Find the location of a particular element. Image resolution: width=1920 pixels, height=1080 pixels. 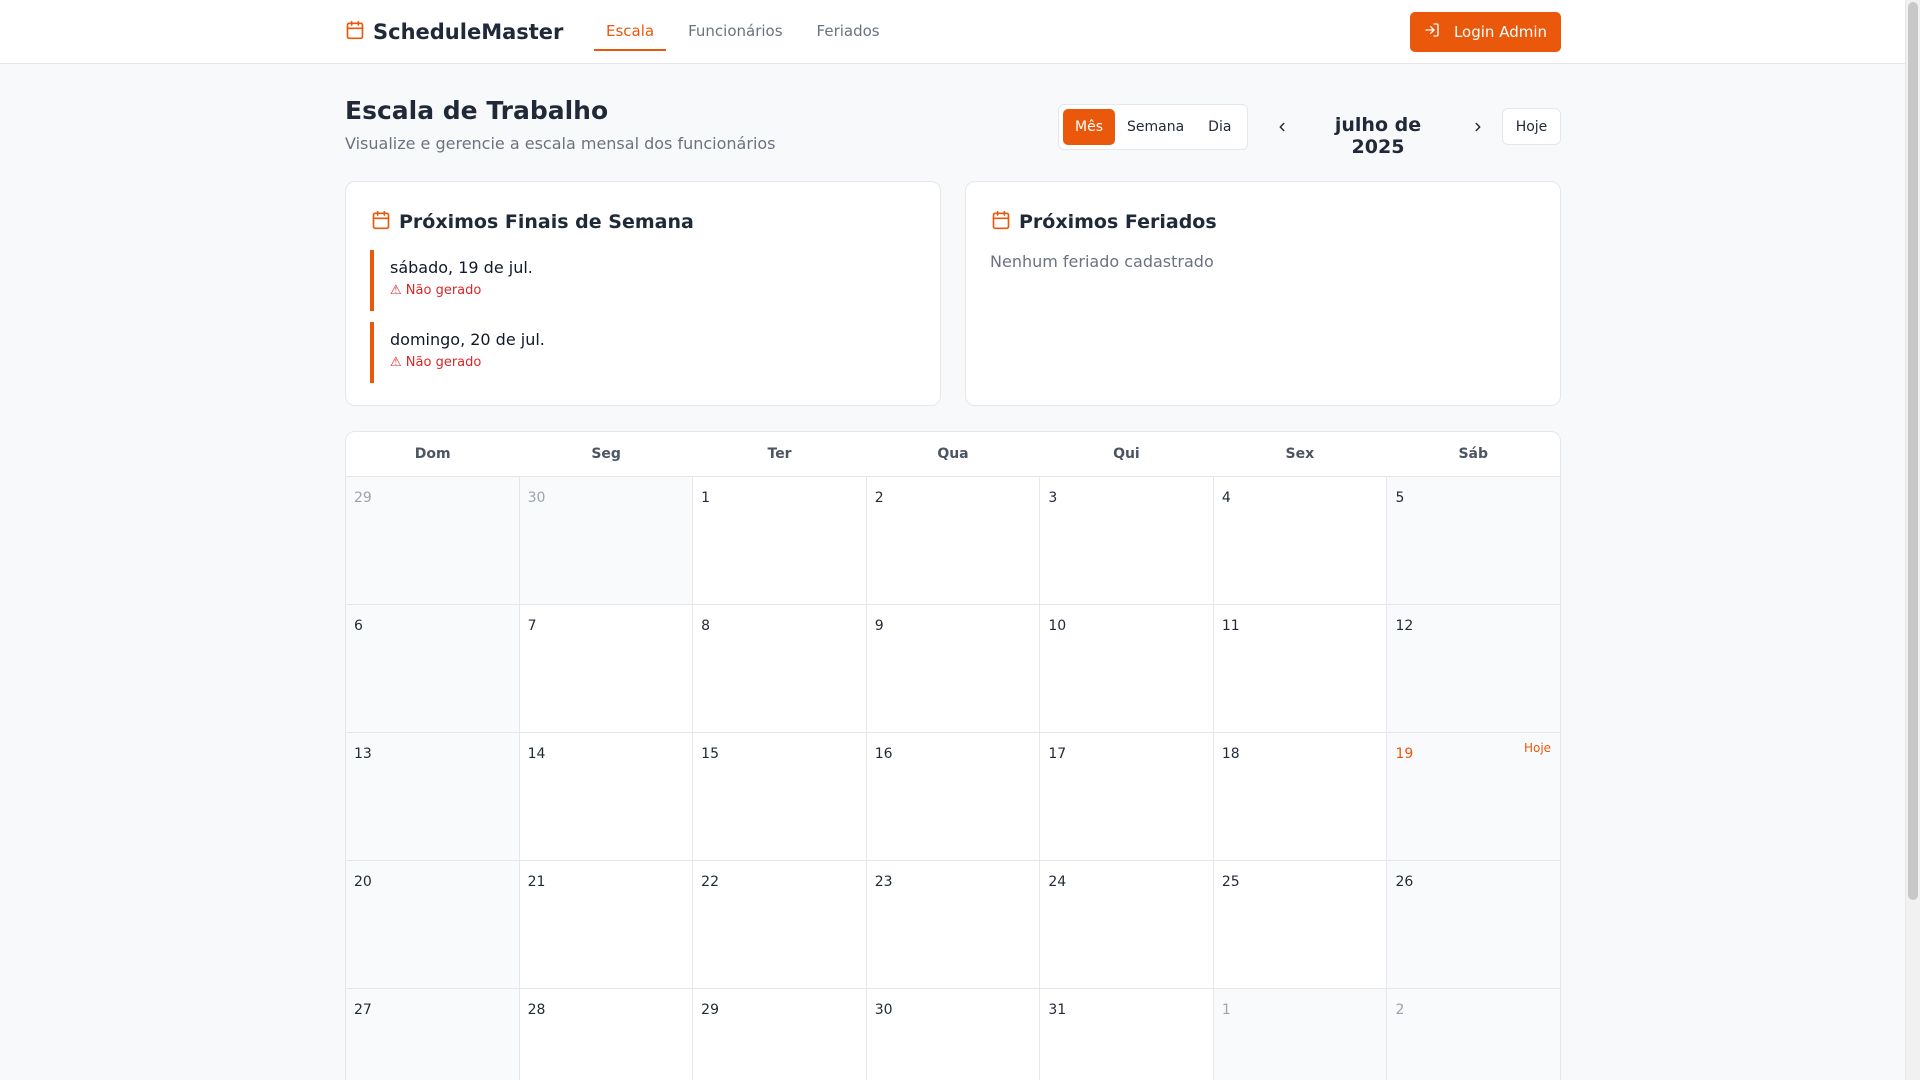

weekend-item: domingo, 20 de jul. ⚠ Não gerado is located at coordinates (640, 352).